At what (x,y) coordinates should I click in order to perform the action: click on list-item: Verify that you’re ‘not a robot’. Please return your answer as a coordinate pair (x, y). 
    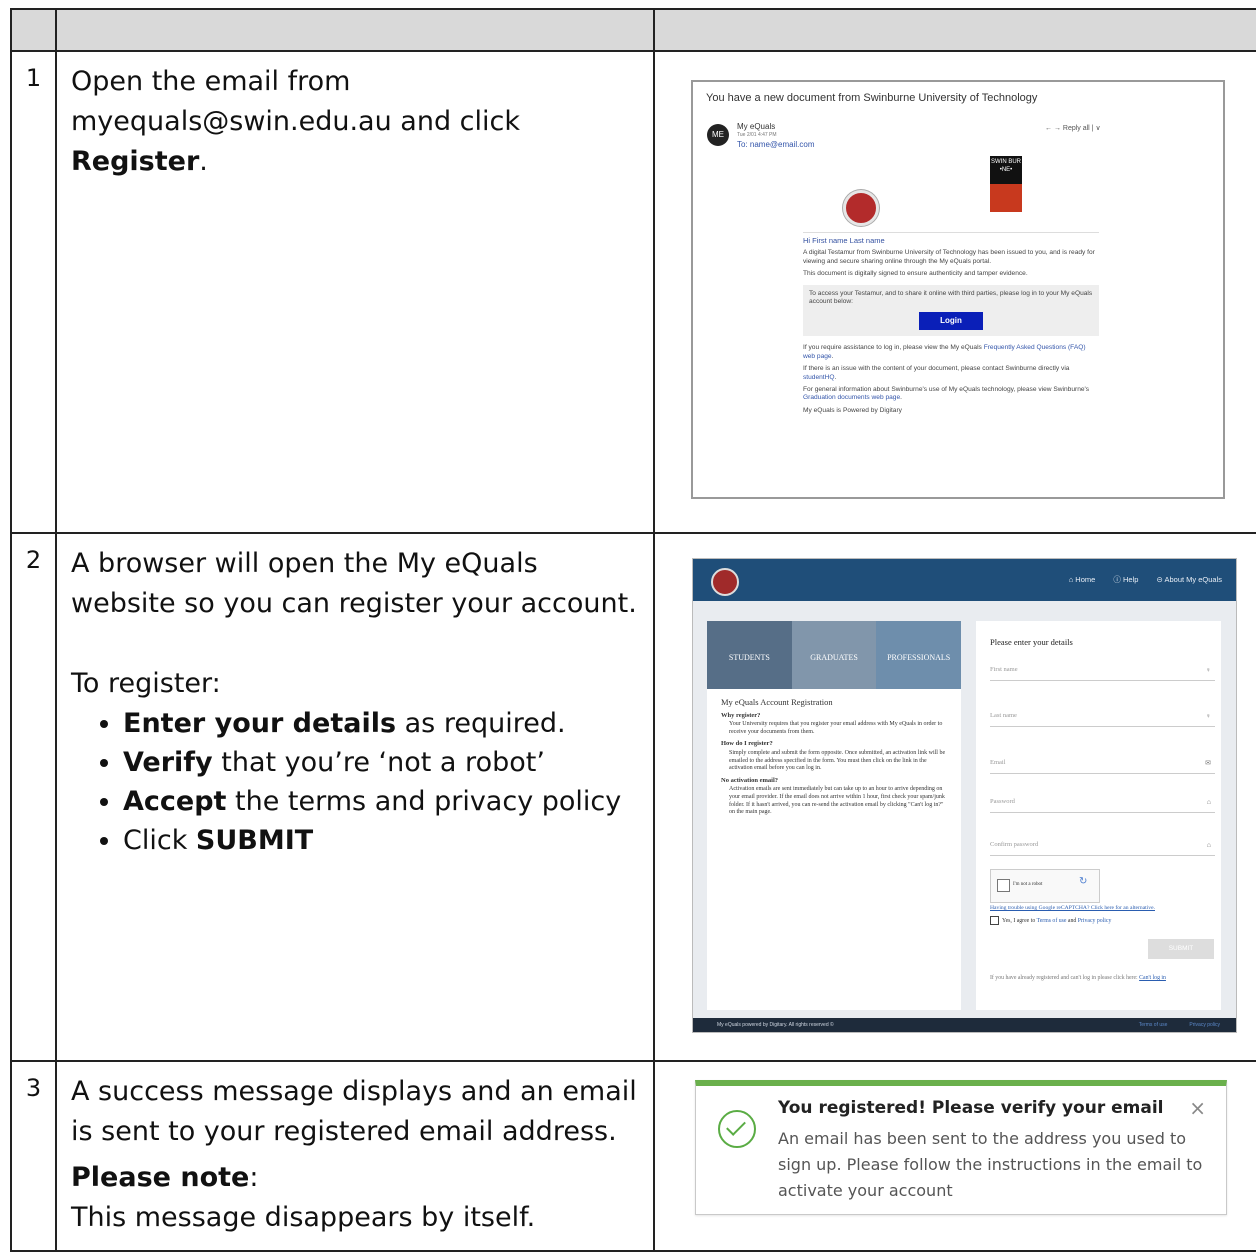
    Looking at the image, I should click on (381, 762).